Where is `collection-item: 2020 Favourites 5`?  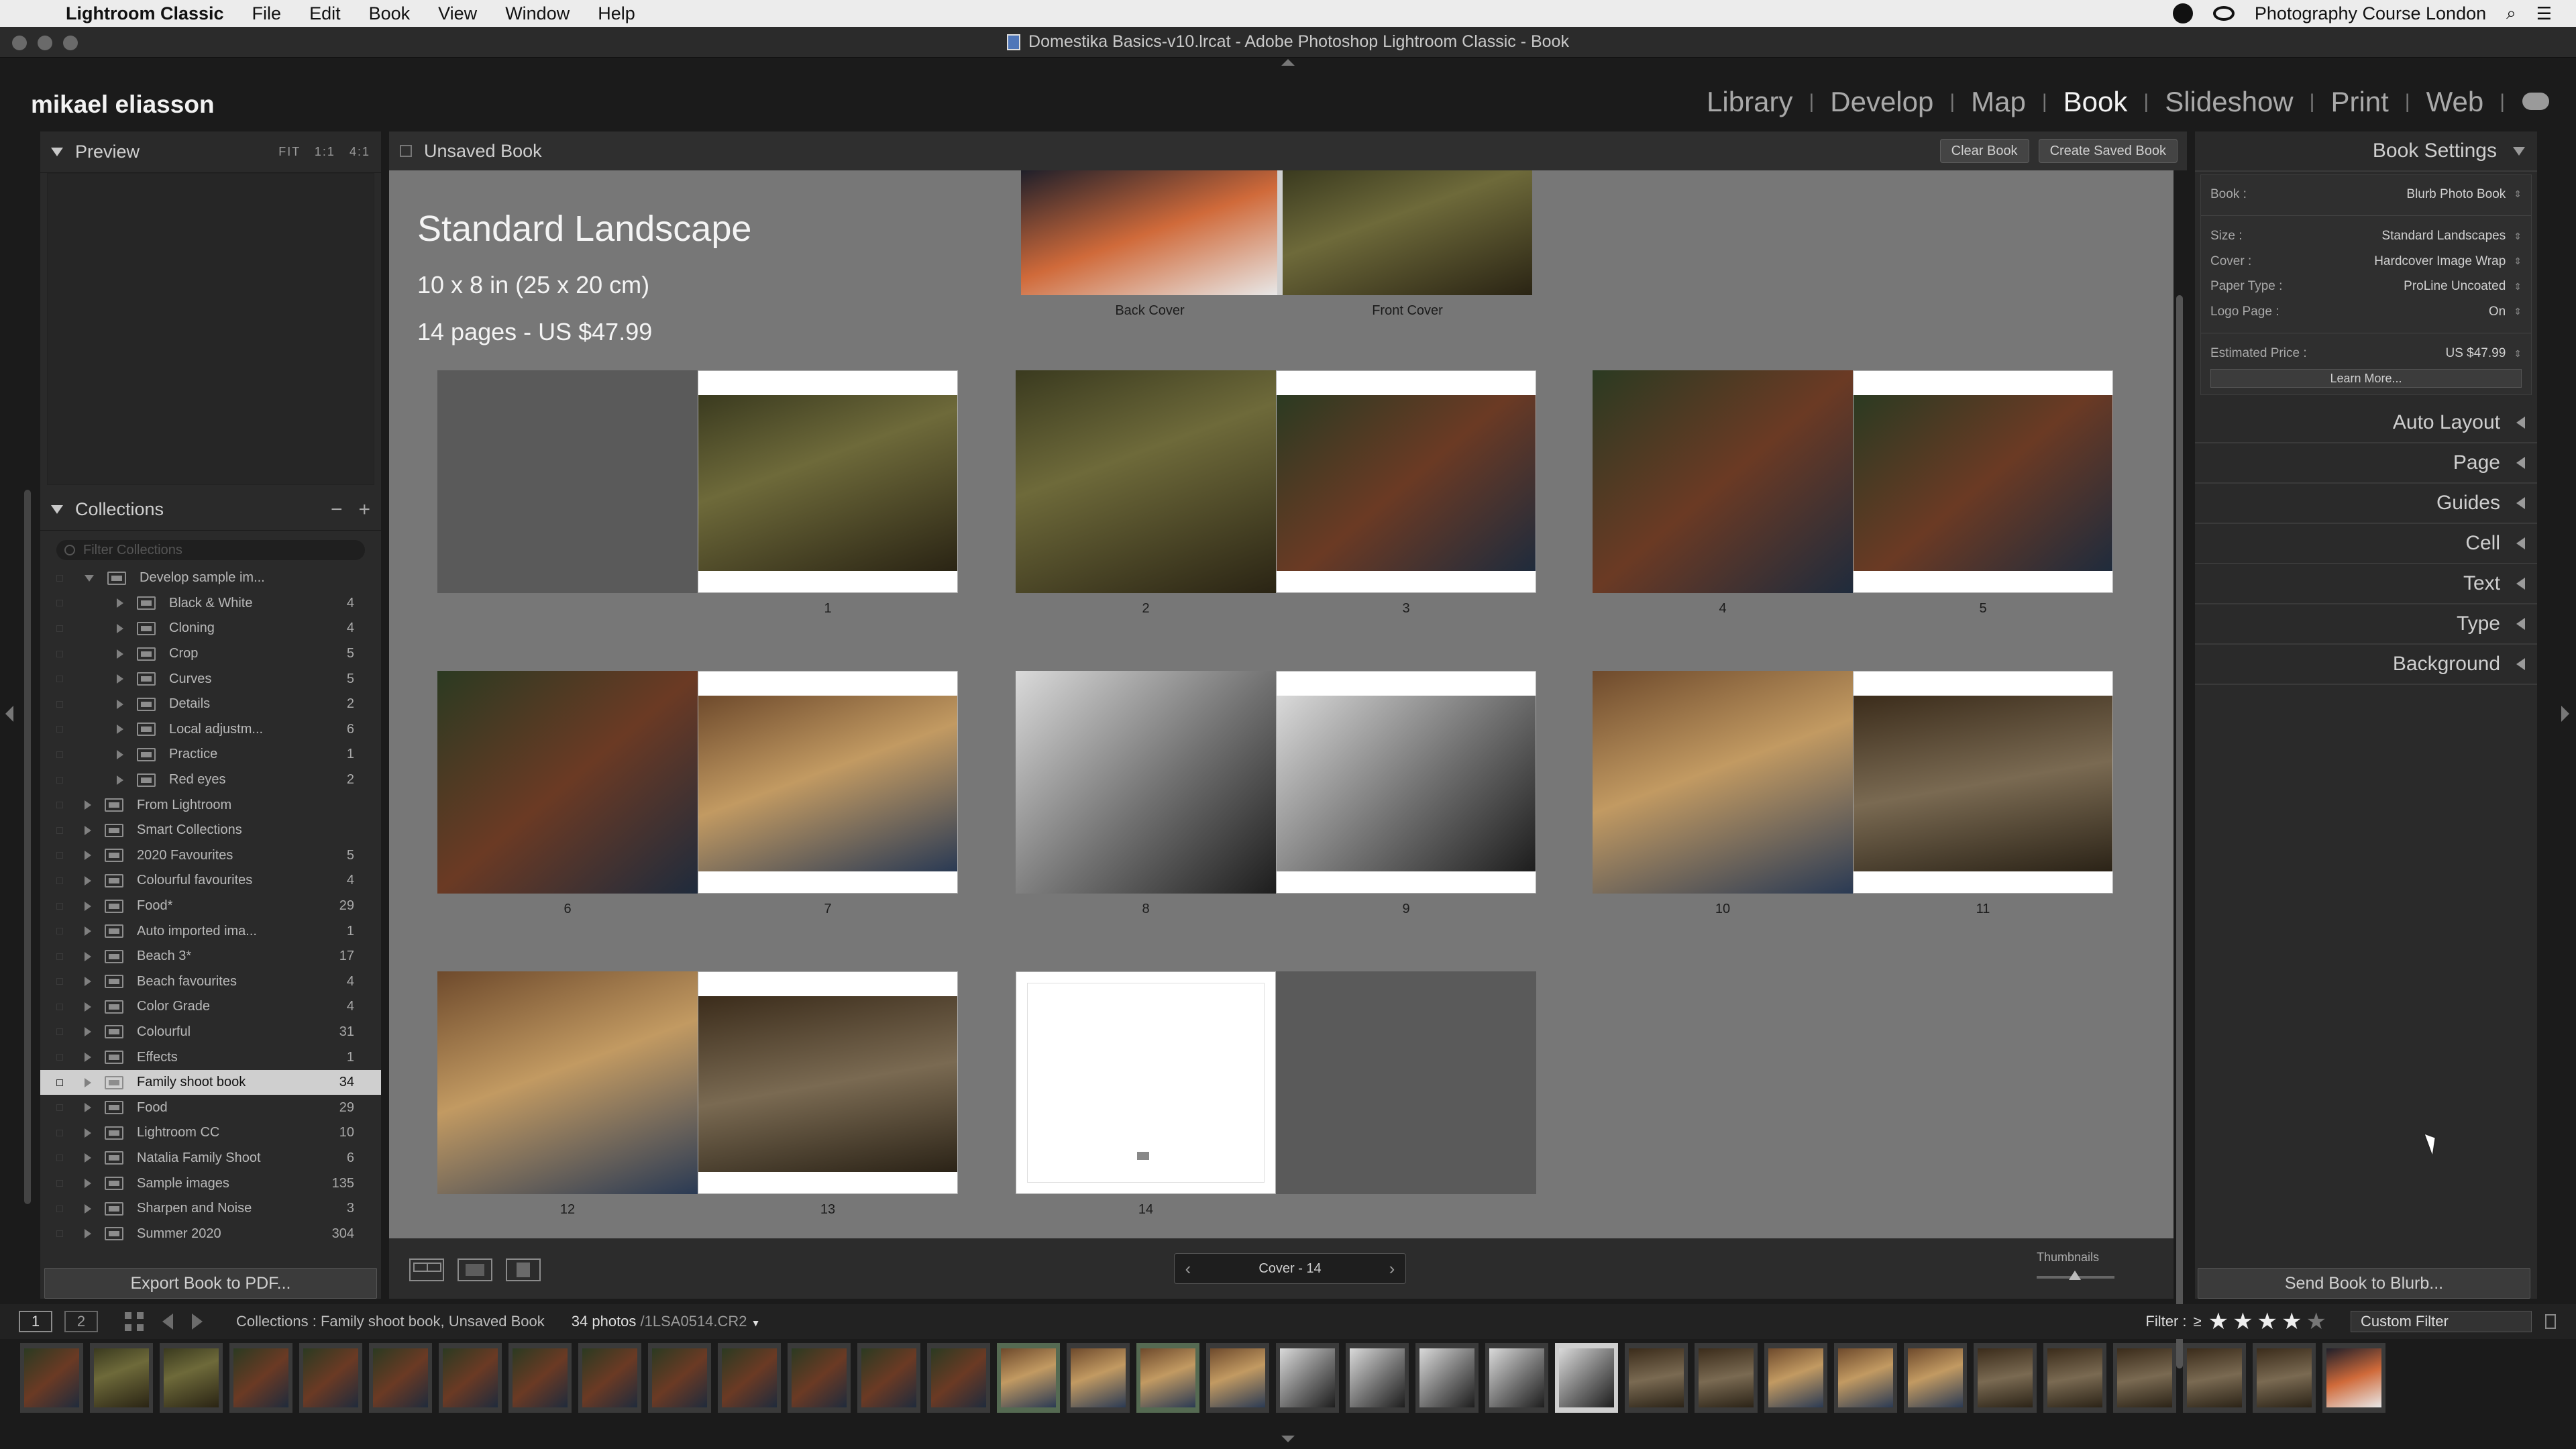 collection-item: 2020 Favourites 5 is located at coordinates (210, 856).